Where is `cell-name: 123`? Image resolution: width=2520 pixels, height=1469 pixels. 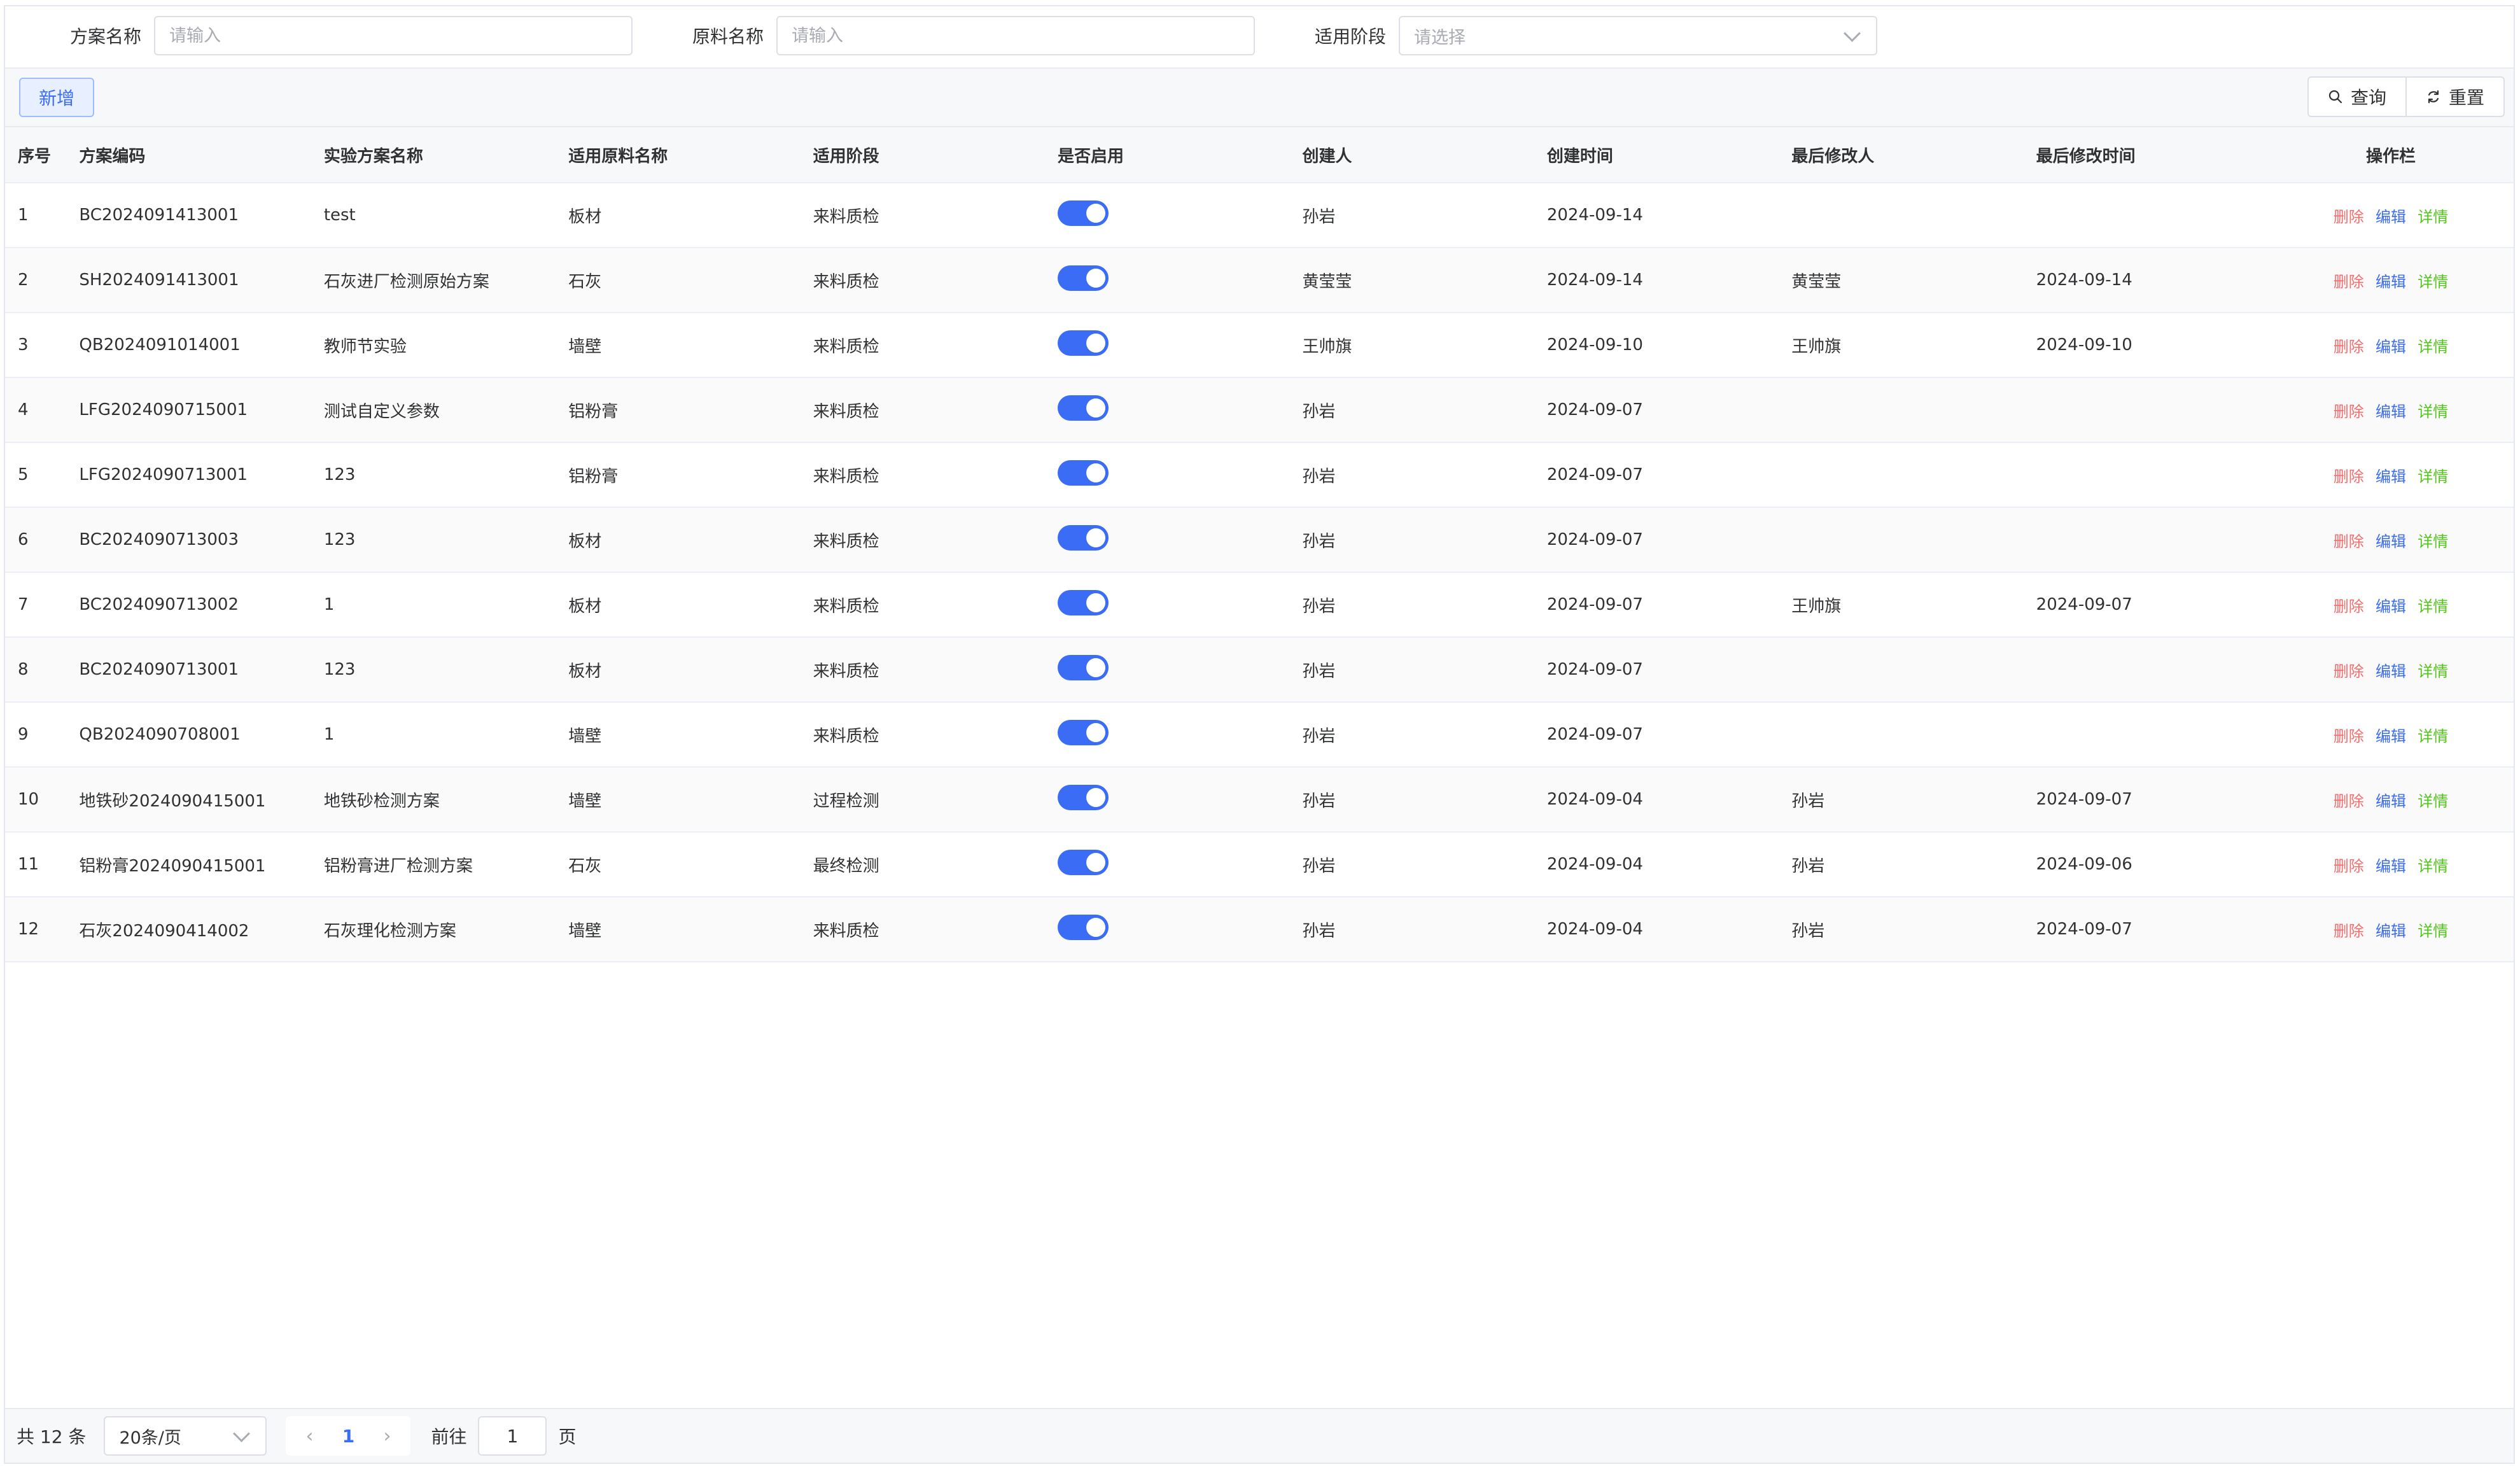
cell-name: 123 is located at coordinates (339, 474).